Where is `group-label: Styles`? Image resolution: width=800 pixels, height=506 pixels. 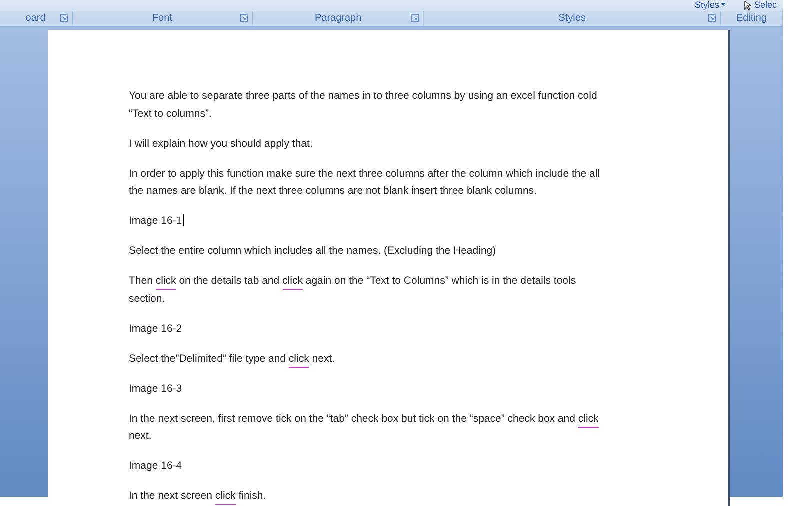 group-label: Styles is located at coordinates (572, 18).